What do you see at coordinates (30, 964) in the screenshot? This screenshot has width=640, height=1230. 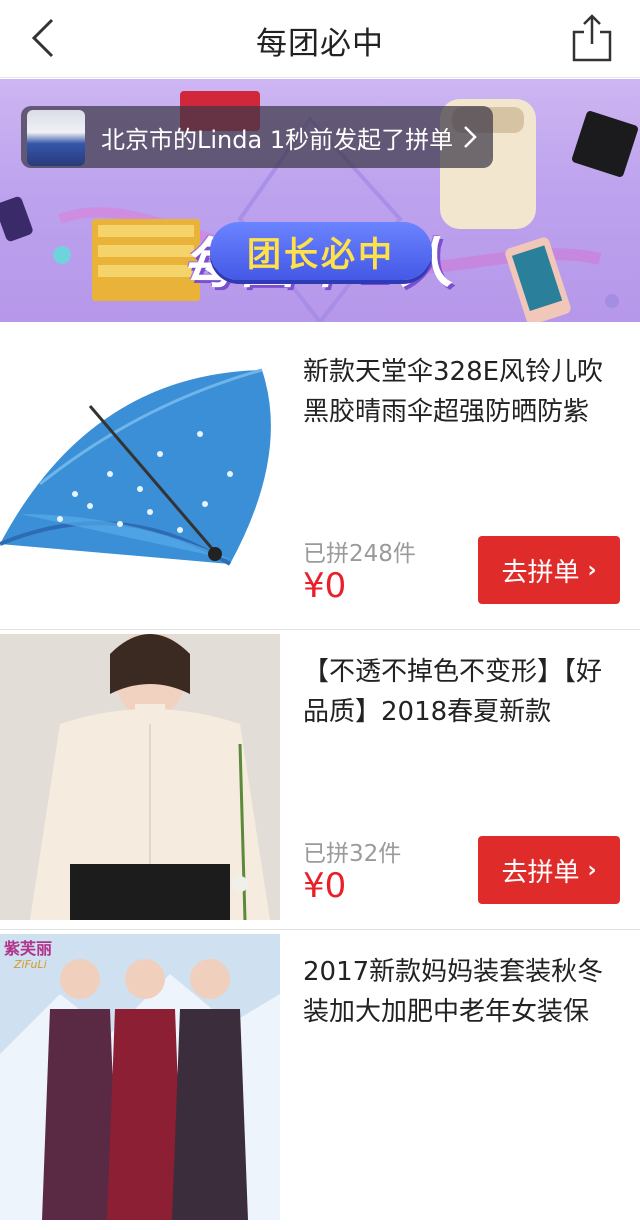 I see `svg-text: ZiFuLi` at bounding box center [30, 964].